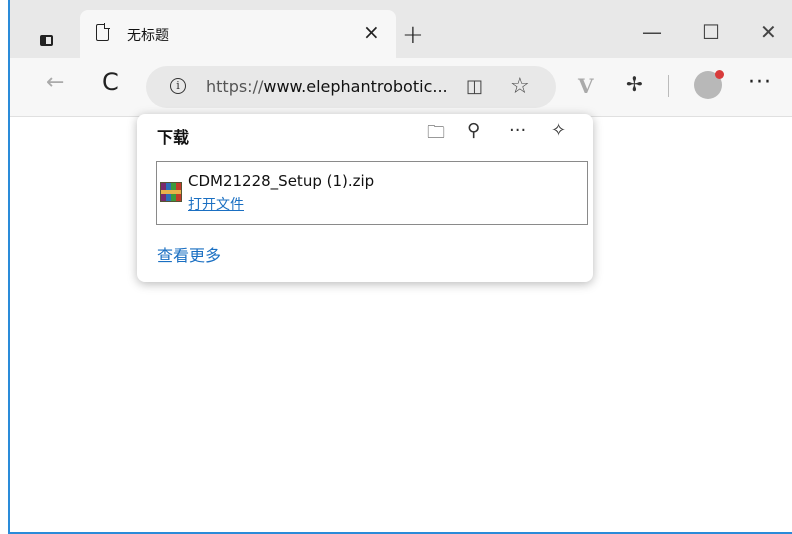 This screenshot has height=534, width=792. Describe the element at coordinates (768, 32) in the screenshot. I see `close-window-button: ✕` at that location.